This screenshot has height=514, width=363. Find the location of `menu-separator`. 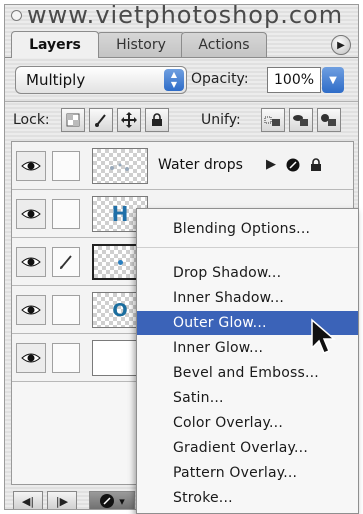

menu-separator is located at coordinates (247, 247).